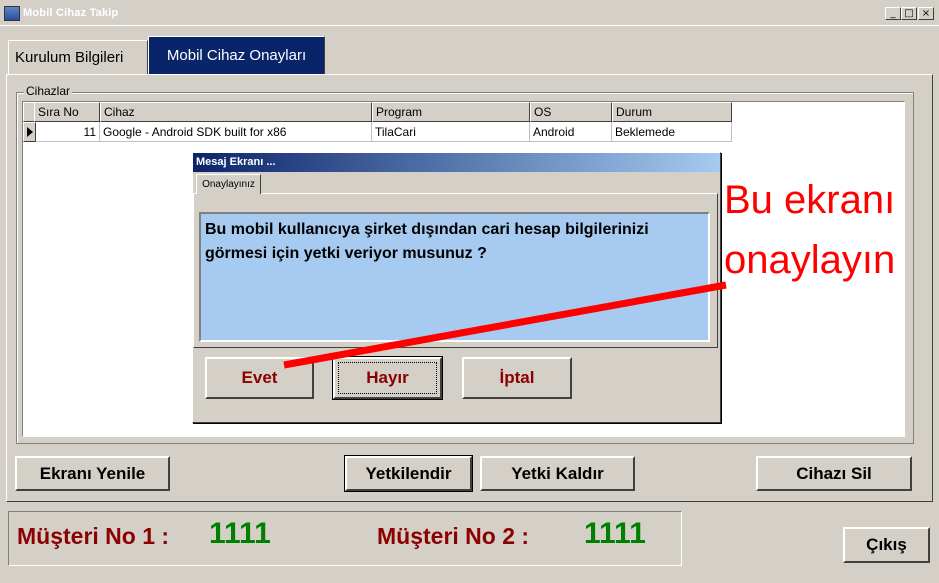  What do you see at coordinates (236, 55) in the screenshot?
I see `tab-mobil-cihaz-onaylari: Mobil Cihaz Onayları` at bounding box center [236, 55].